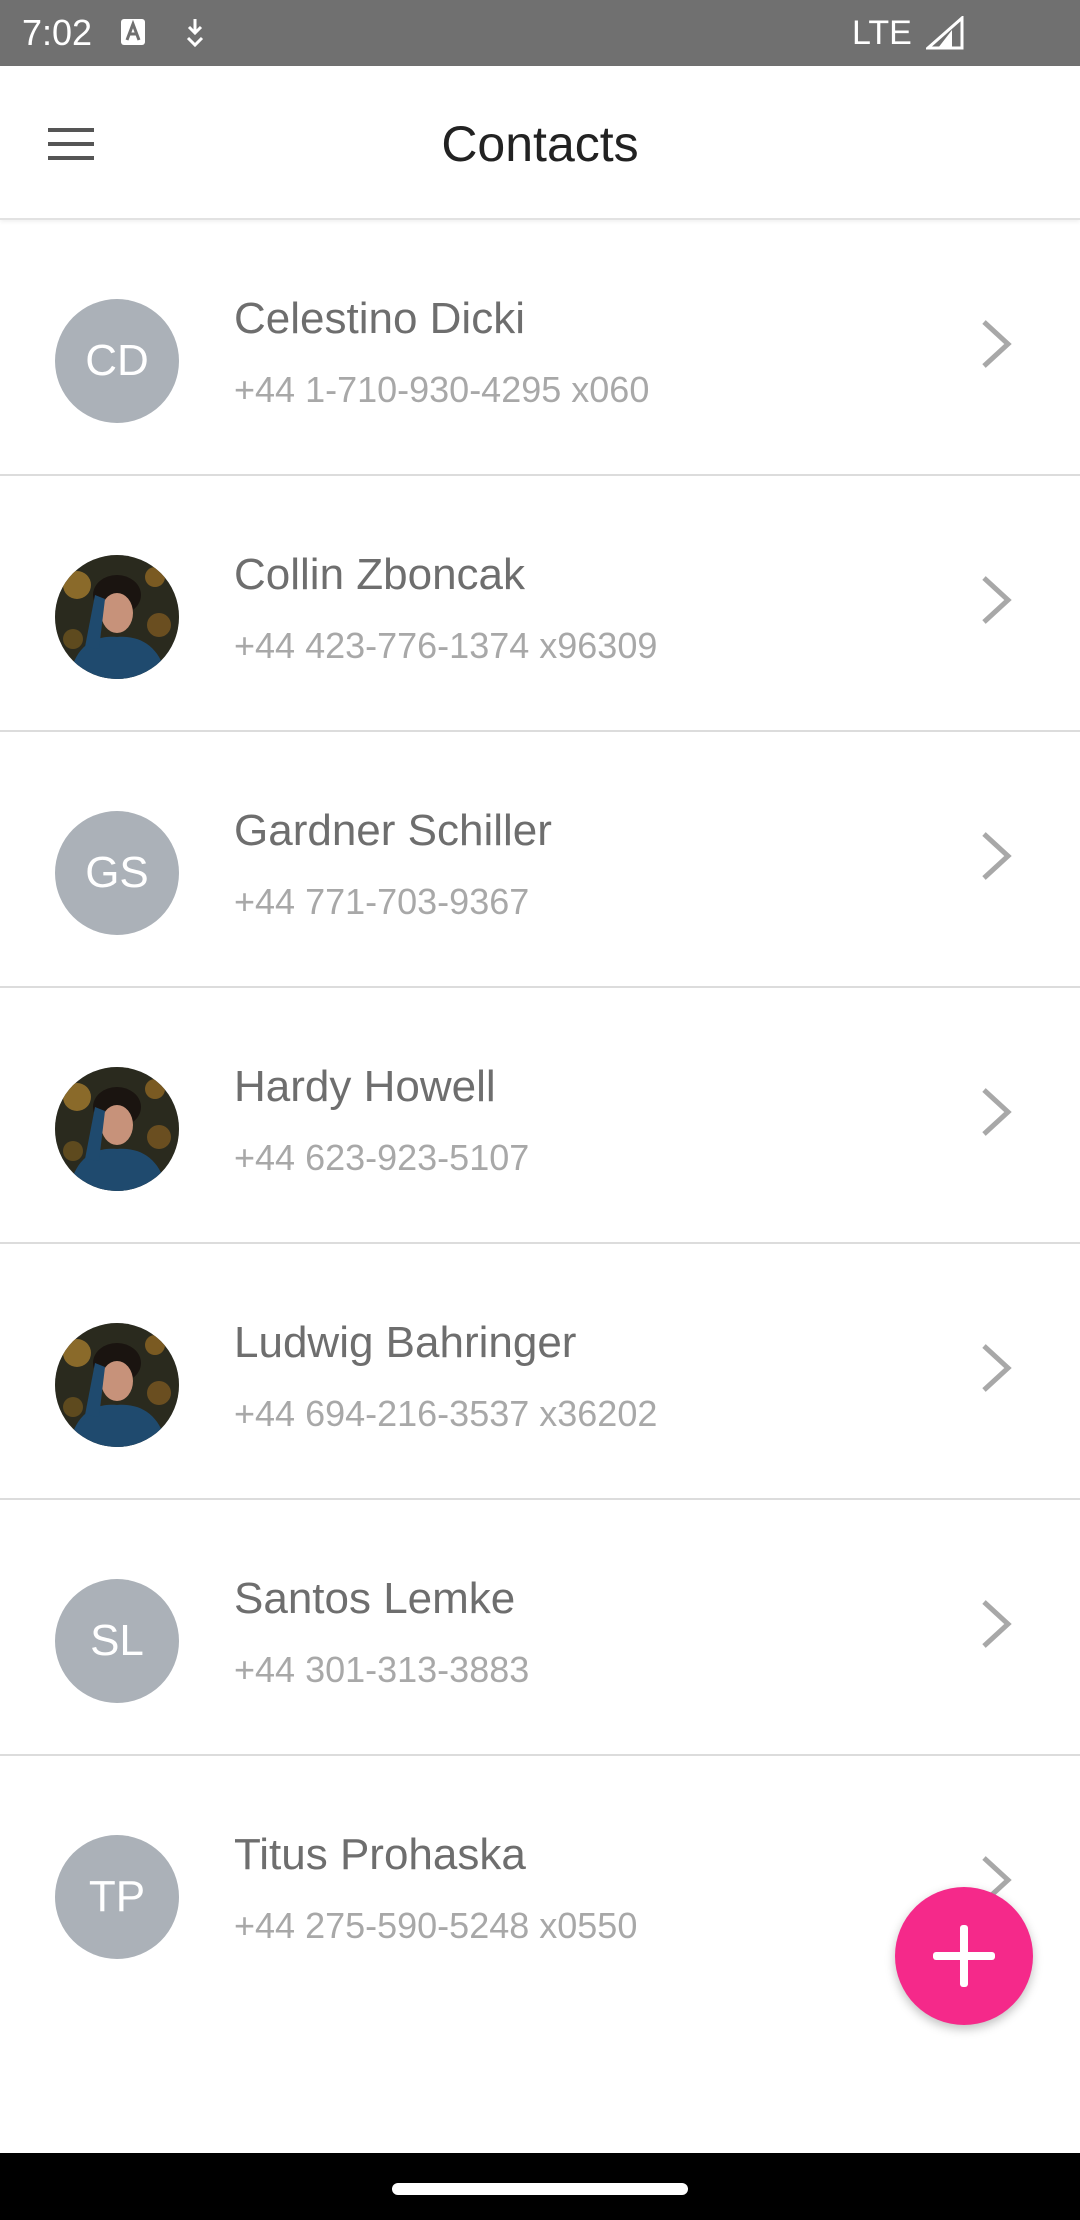  Describe the element at coordinates (382, 1157) in the screenshot. I see `contact-phone: +44 623-923-5107` at that location.